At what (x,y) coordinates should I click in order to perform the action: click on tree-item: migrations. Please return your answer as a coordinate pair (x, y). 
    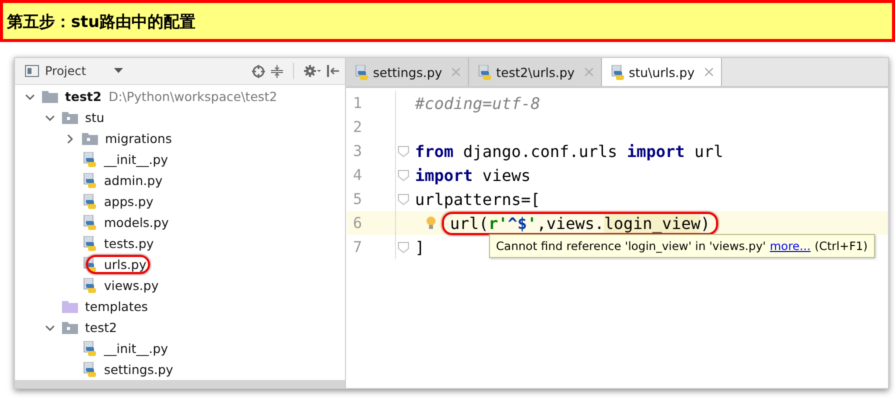
    Looking at the image, I should click on (138, 138).